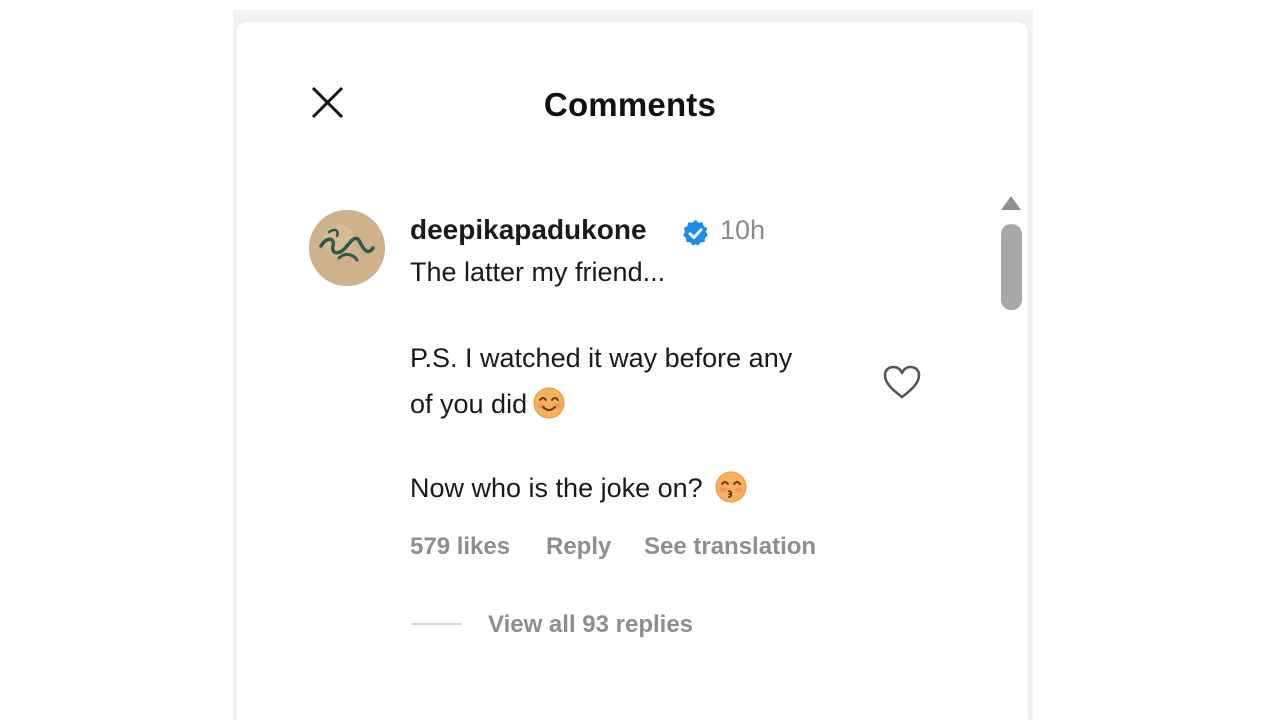 This screenshot has width=1280, height=720. What do you see at coordinates (695, 233) in the screenshot?
I see `verified-badge-icon` at bounding box center [695, 233].